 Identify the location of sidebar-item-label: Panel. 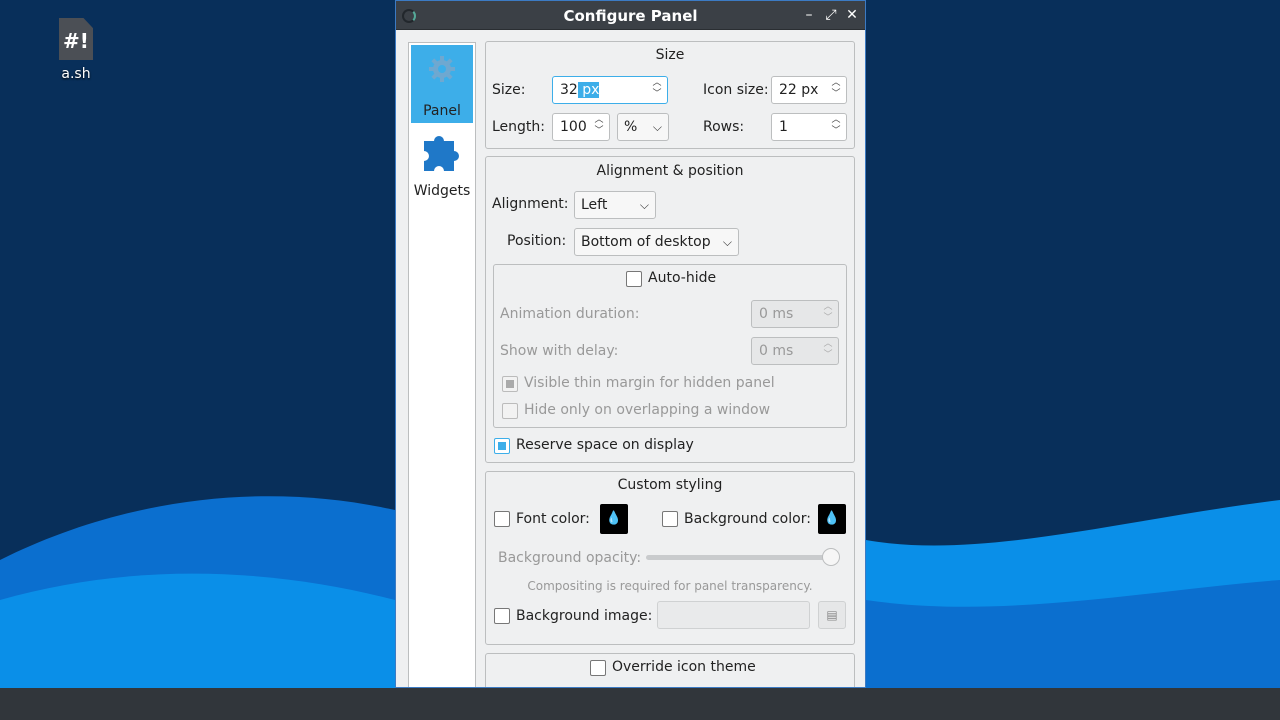
(442, 111).